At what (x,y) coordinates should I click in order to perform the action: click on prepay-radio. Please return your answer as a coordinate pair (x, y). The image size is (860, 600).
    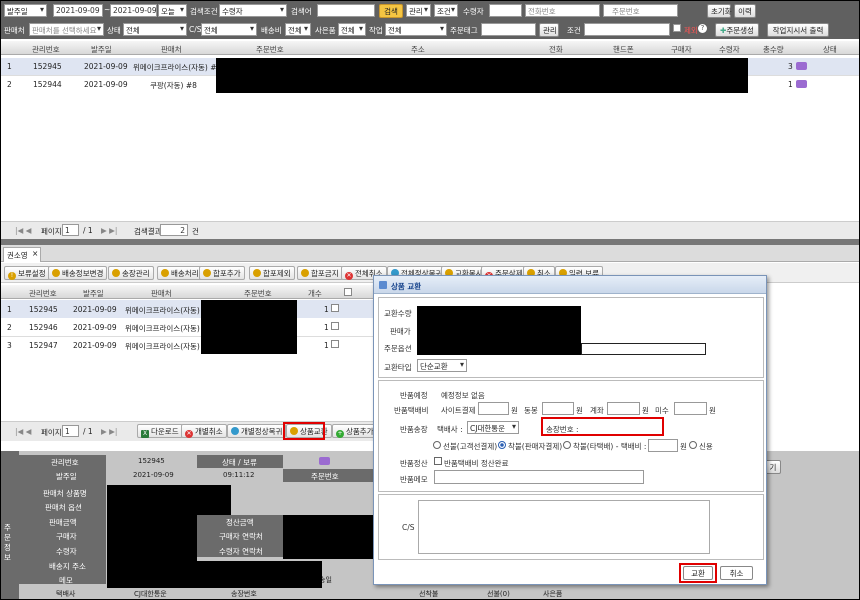
    Looking at the image, I should click on (437, 445).